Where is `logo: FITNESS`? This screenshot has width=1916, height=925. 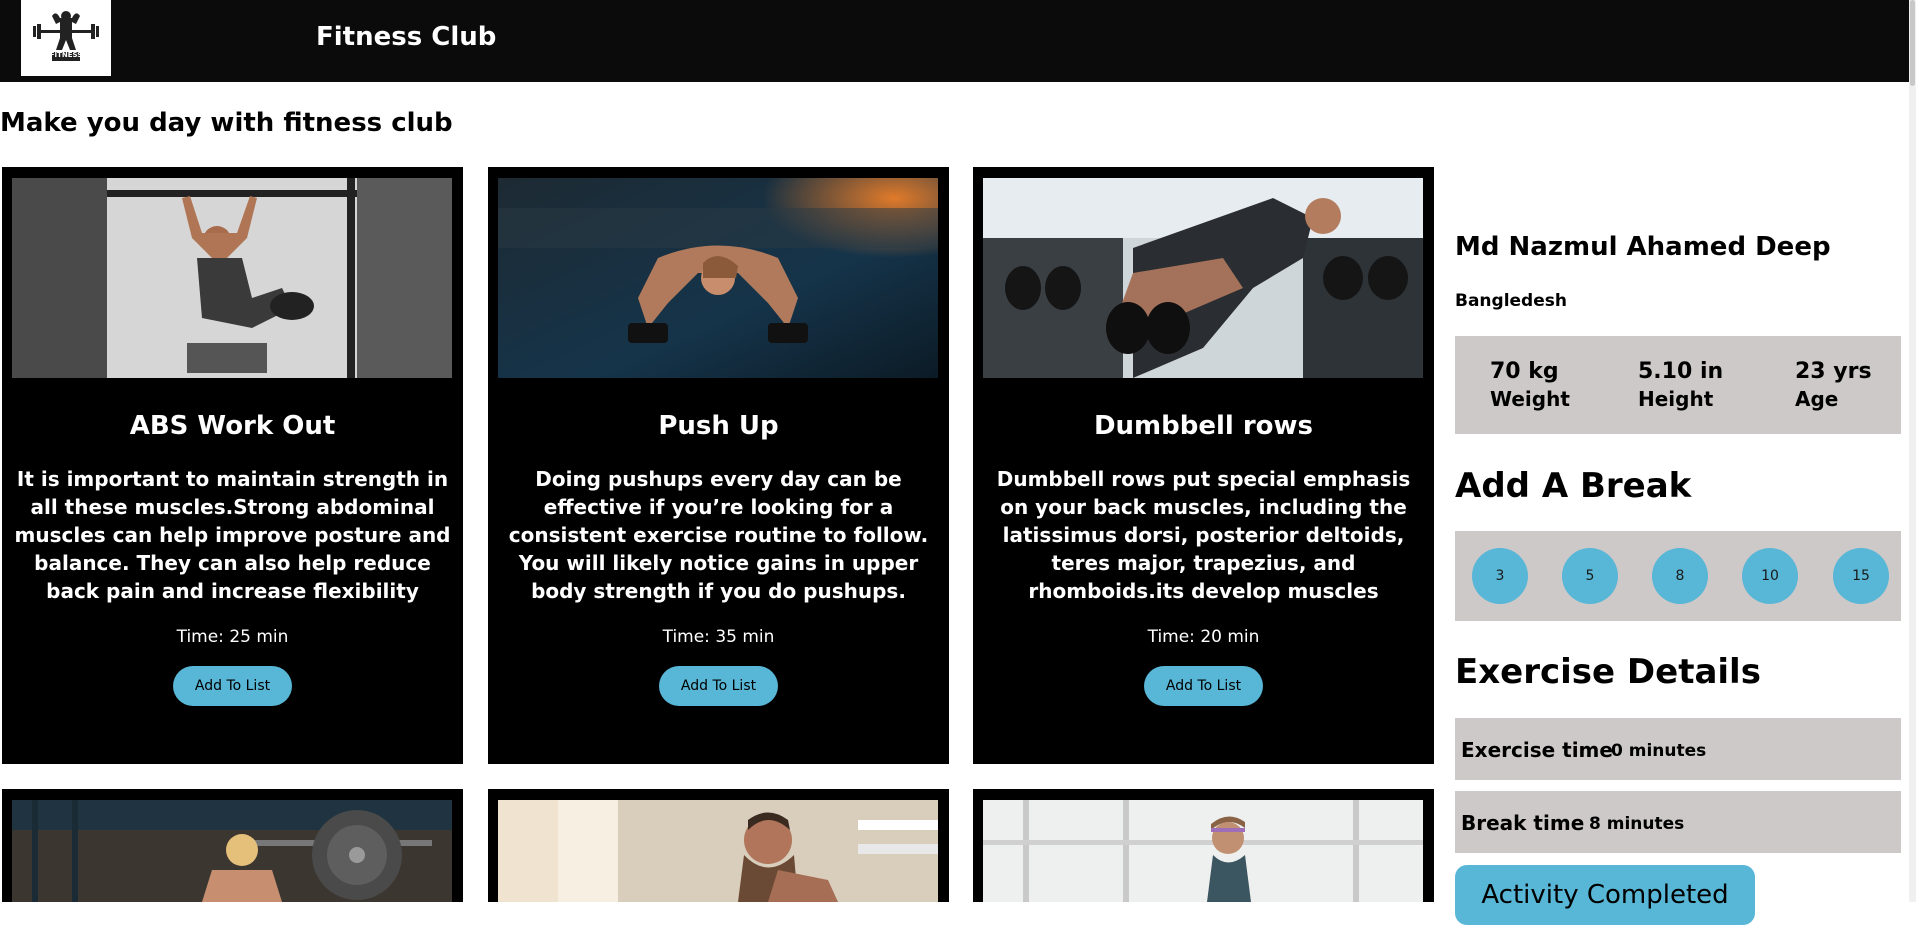
logo: FITNESS is located at coordinates (66, 38).